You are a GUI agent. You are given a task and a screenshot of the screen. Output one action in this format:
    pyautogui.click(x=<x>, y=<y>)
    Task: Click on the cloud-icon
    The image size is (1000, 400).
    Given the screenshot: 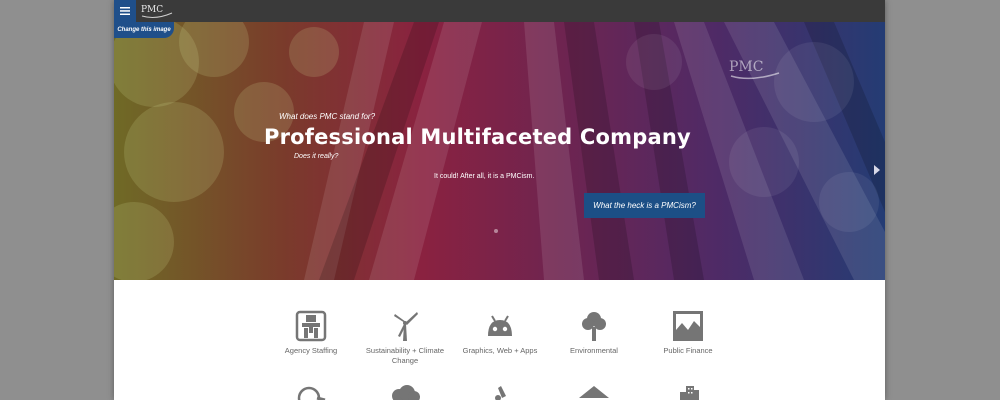 What is the action you would take?
    pyautogui.click(x=405, y=392)
    